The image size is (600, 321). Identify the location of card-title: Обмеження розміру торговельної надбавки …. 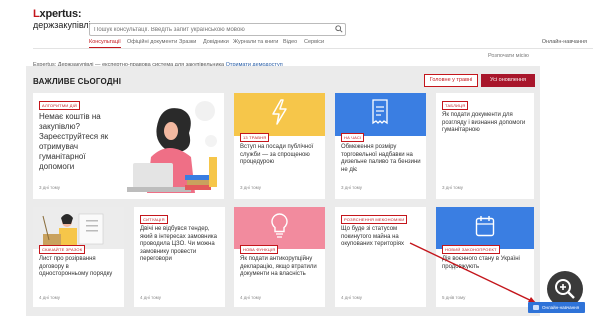
(381, 158).